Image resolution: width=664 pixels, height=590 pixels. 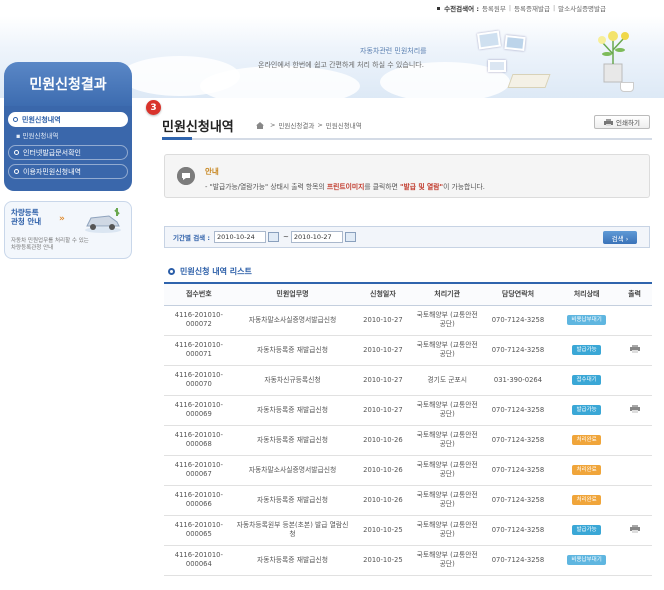 What do you see at coordinates (212, 171) in the screenshot?
I see `notice-heading: 안내` at bounding box center [212, 171].